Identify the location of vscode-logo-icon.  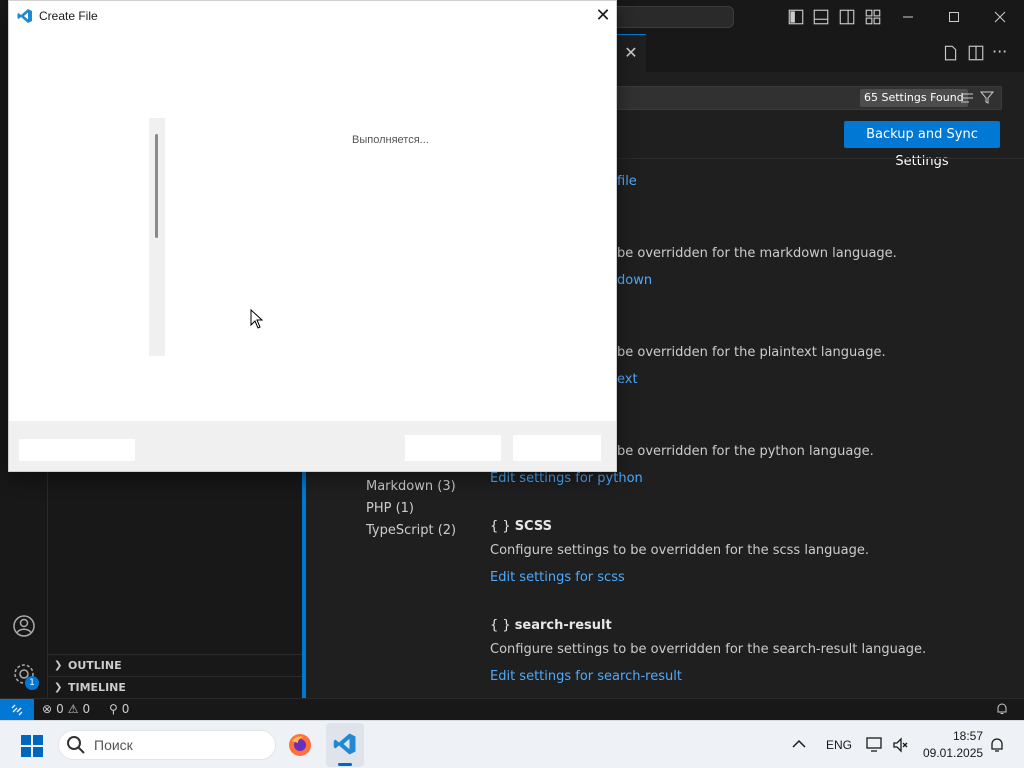
(24, 16).